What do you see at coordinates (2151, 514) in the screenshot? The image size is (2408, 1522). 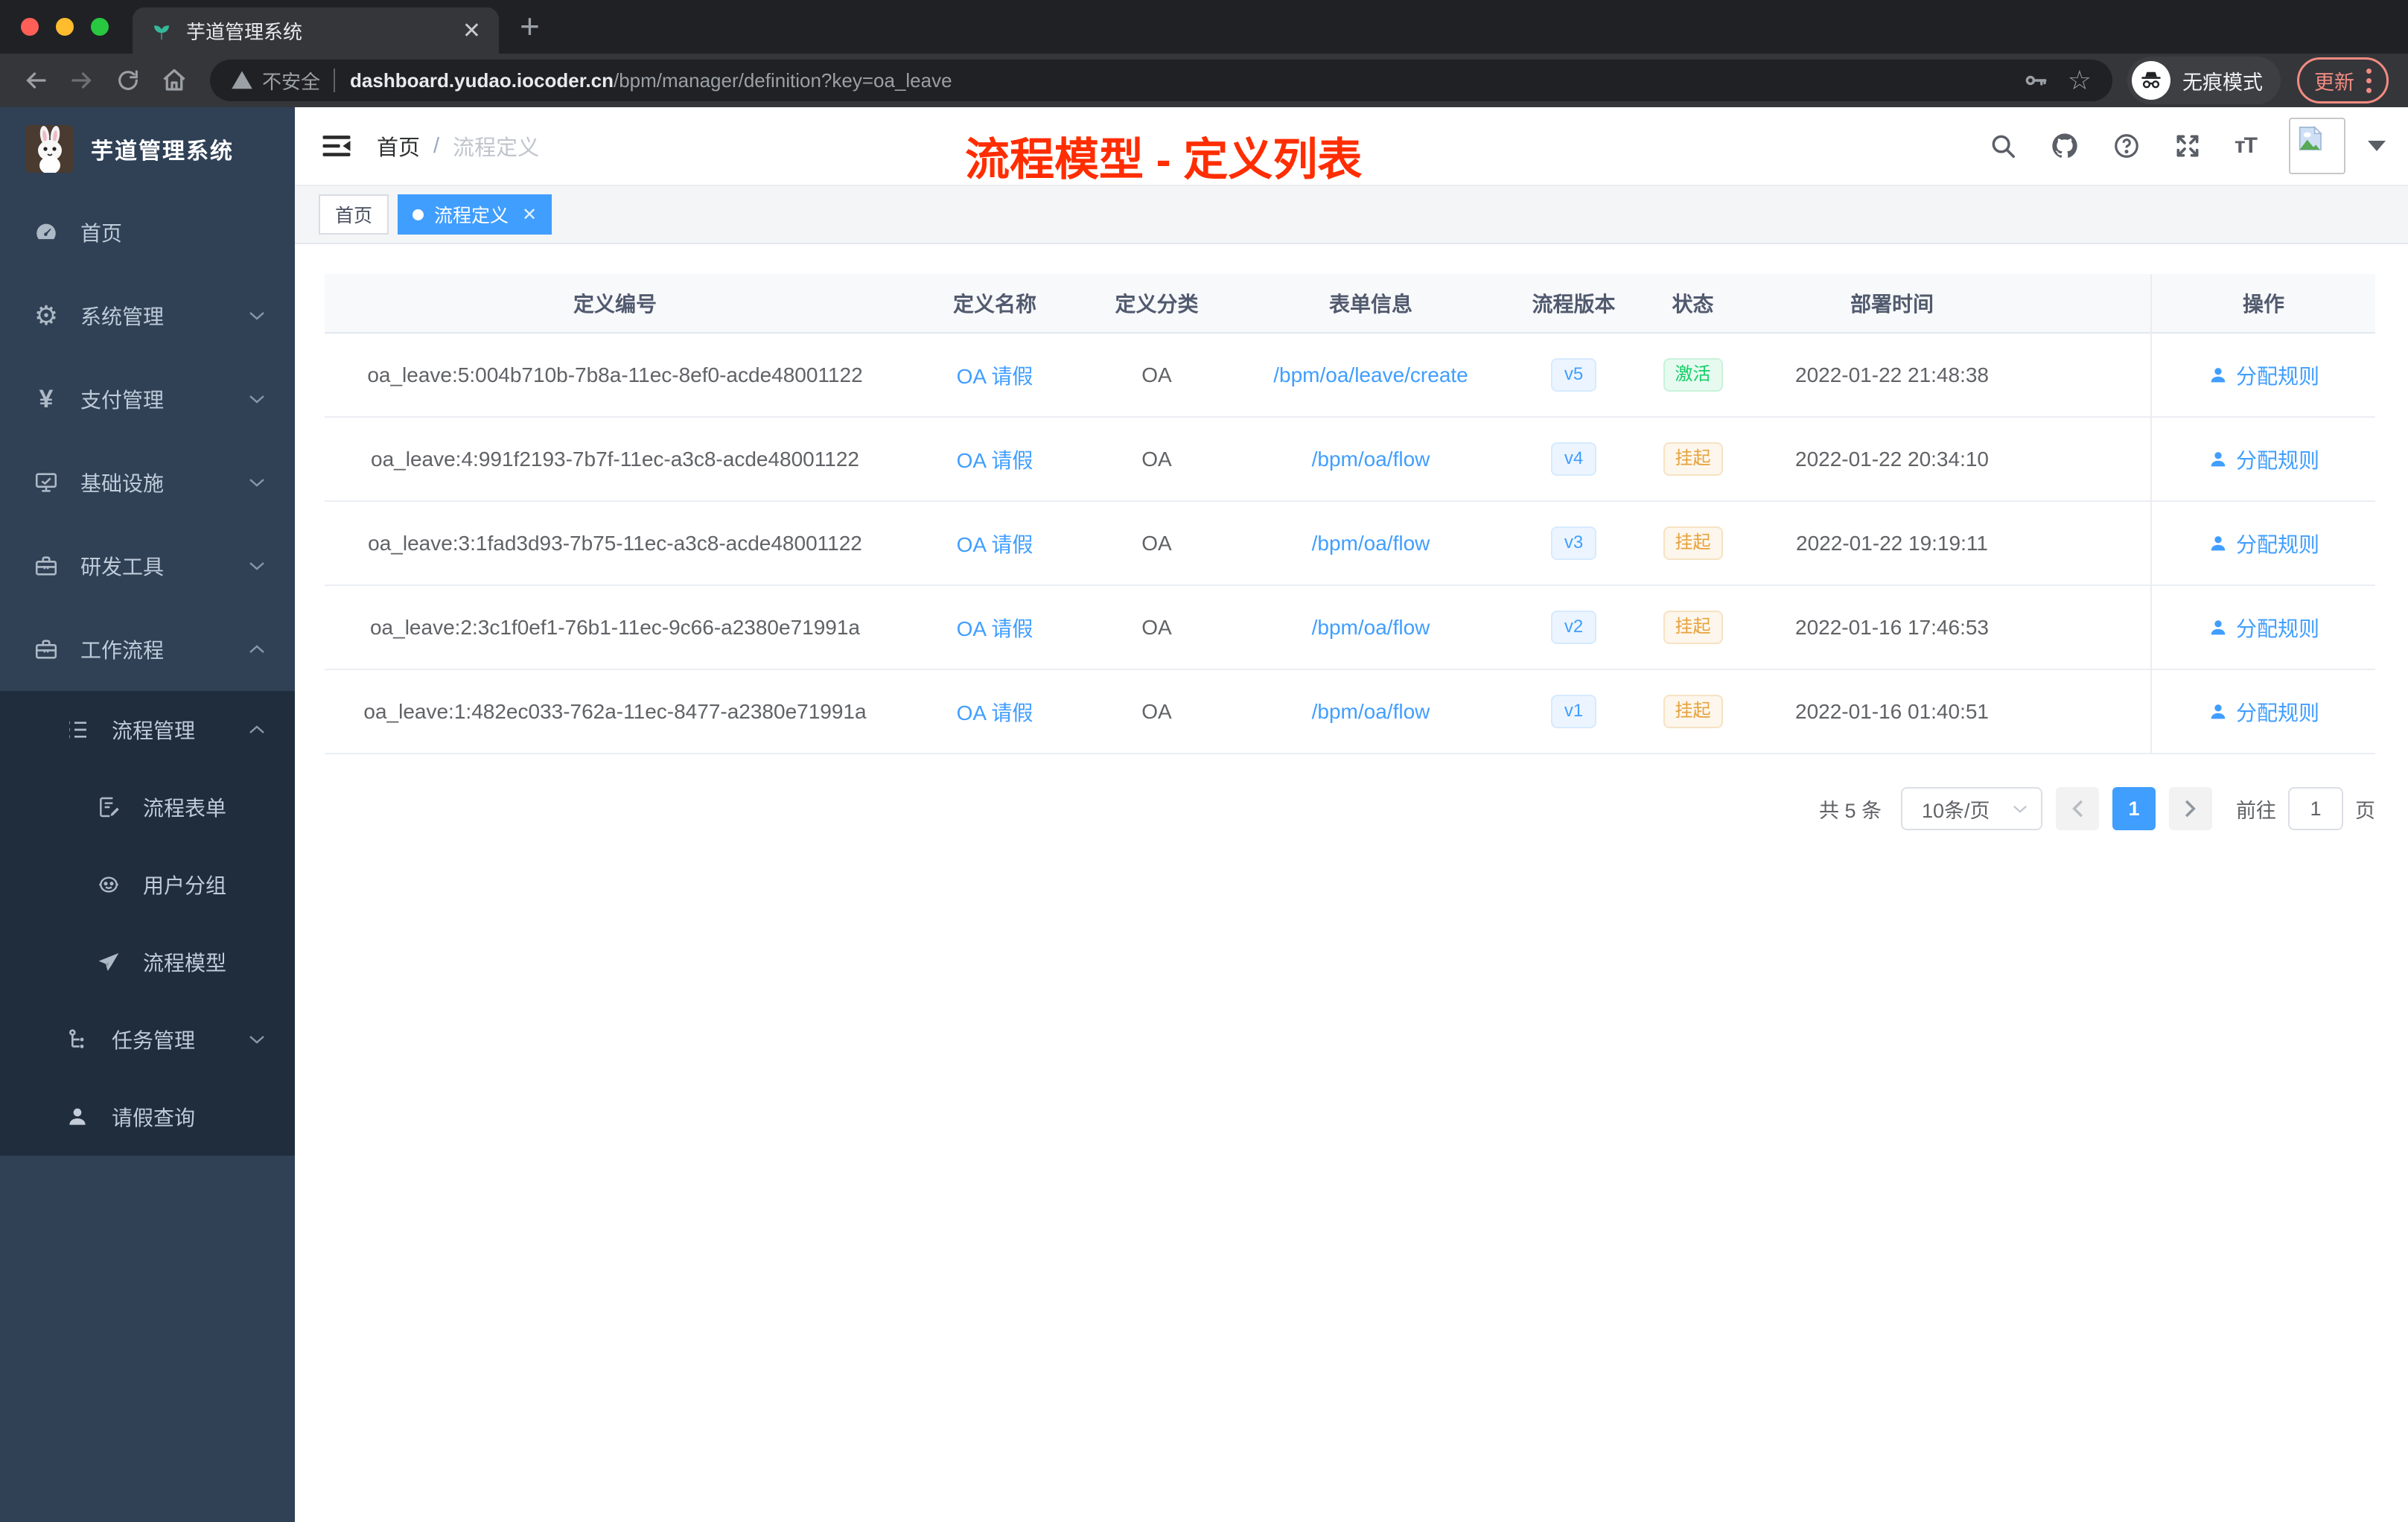 I see `fixed-column-divider` at bounding box center [2151, 514].